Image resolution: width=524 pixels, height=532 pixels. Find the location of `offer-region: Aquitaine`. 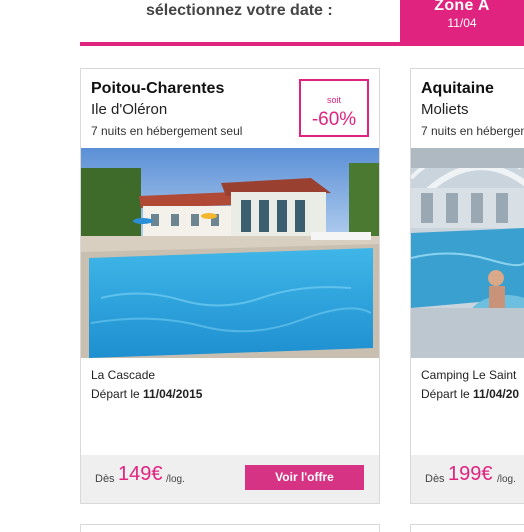

offer-region: Aquitaine is located at coordinates (457, 88).